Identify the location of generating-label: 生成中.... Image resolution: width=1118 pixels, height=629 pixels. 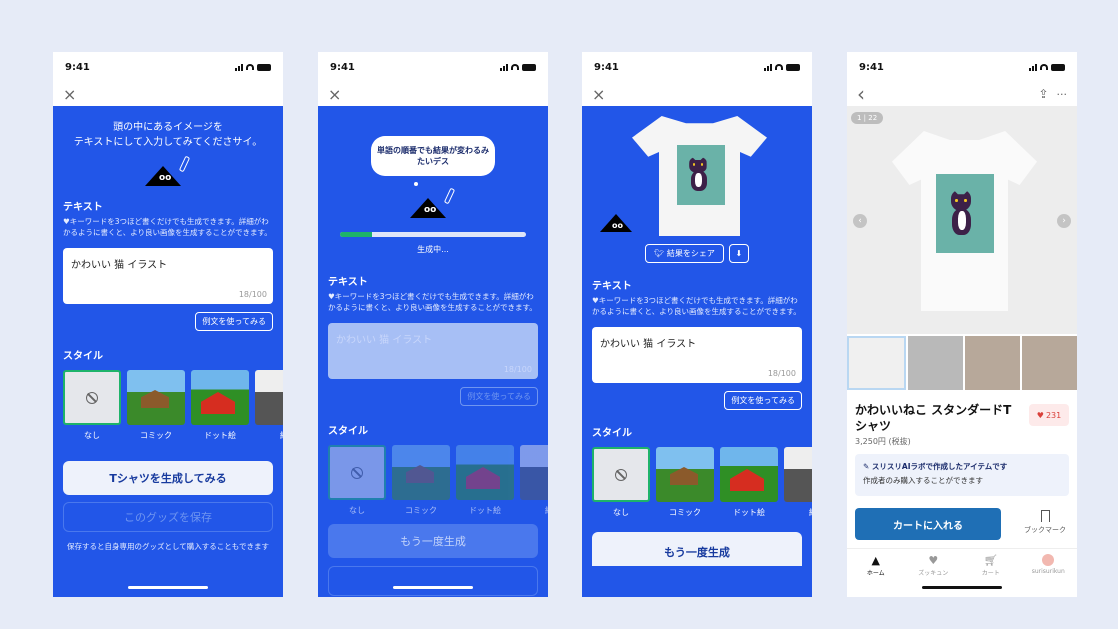
(433, 249).